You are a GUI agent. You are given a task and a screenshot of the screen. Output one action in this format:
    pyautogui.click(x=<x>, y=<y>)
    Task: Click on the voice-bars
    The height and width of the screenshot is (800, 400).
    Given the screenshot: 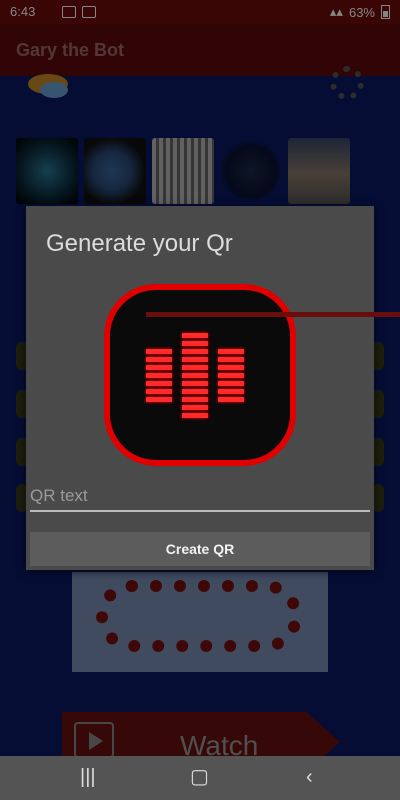 What is the action you would take?
    pyautogui.click(x=273, y=375)
    